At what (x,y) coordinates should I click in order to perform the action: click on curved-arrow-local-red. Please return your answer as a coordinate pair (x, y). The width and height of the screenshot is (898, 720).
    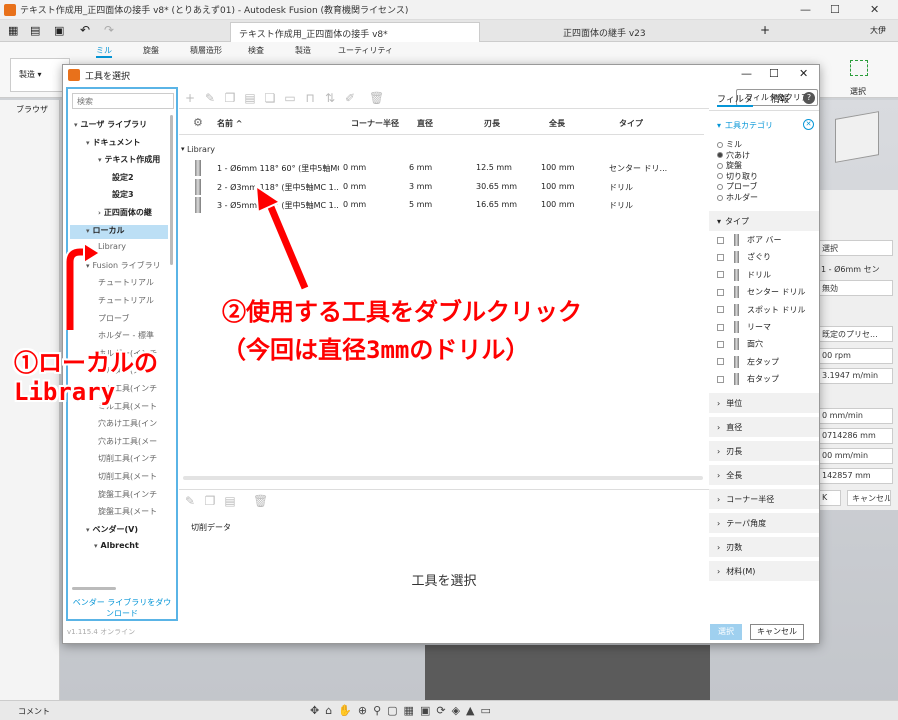
    Looking at the image, I should click on (77, 289).